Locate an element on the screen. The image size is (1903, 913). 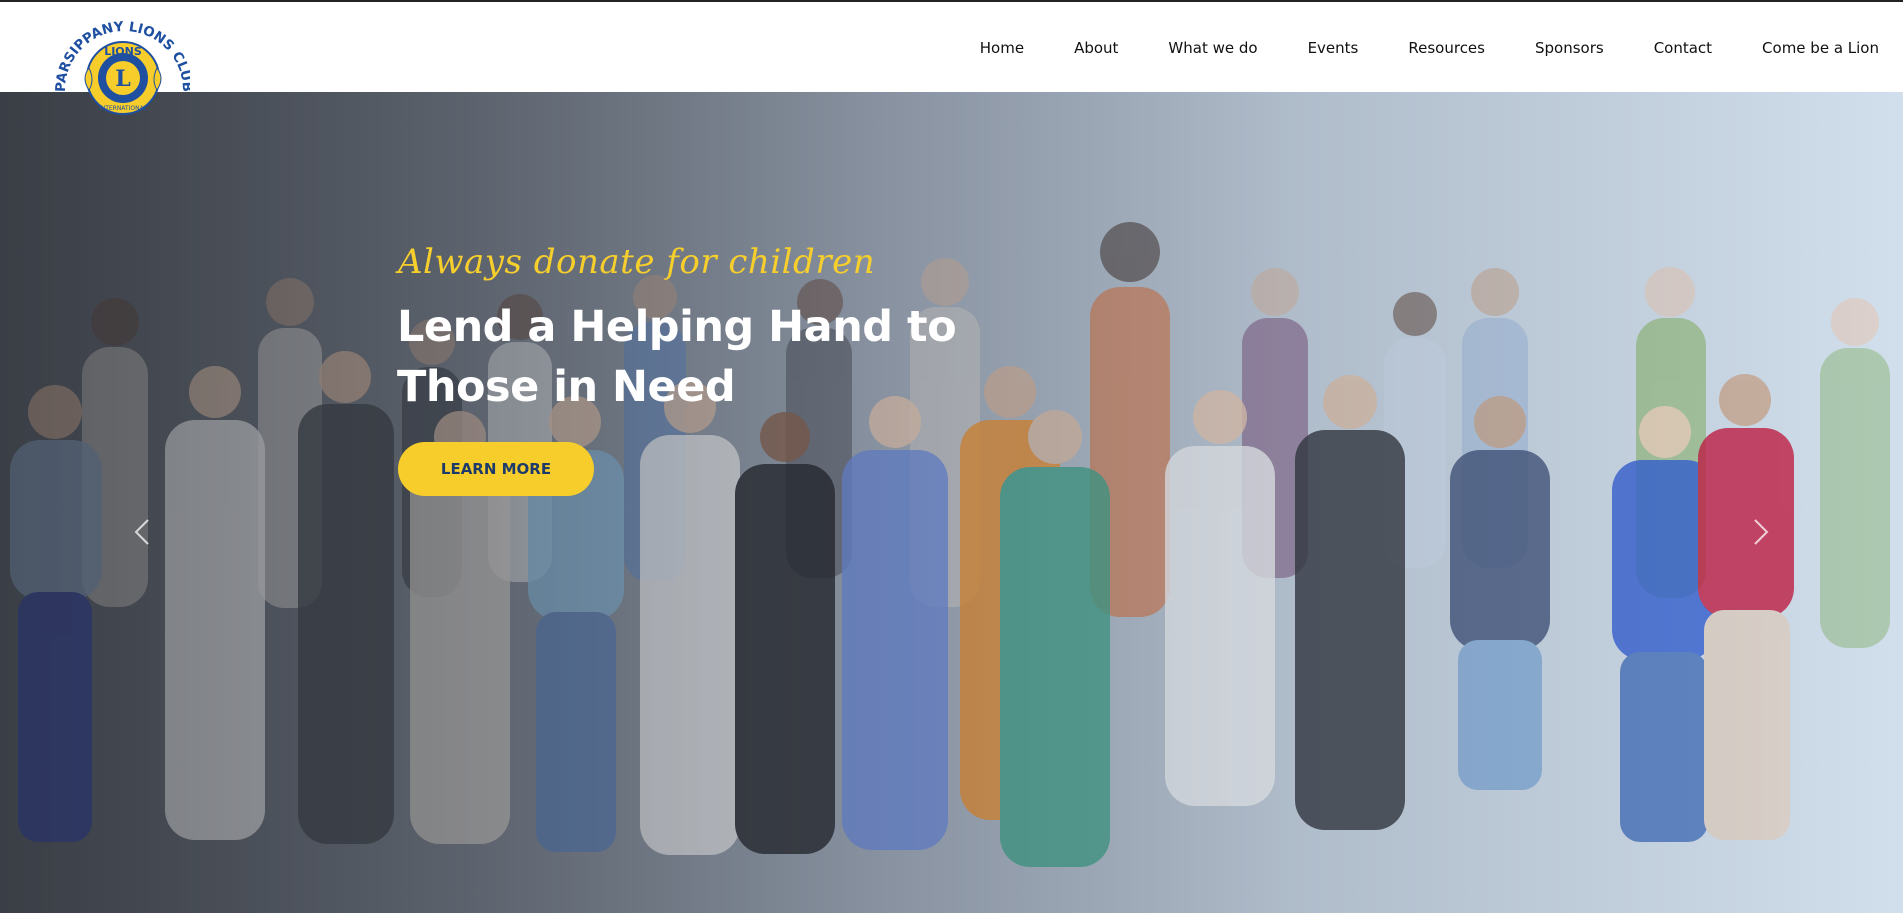
nav-what-we-do: What we do is located at coordinates (1212, 48).